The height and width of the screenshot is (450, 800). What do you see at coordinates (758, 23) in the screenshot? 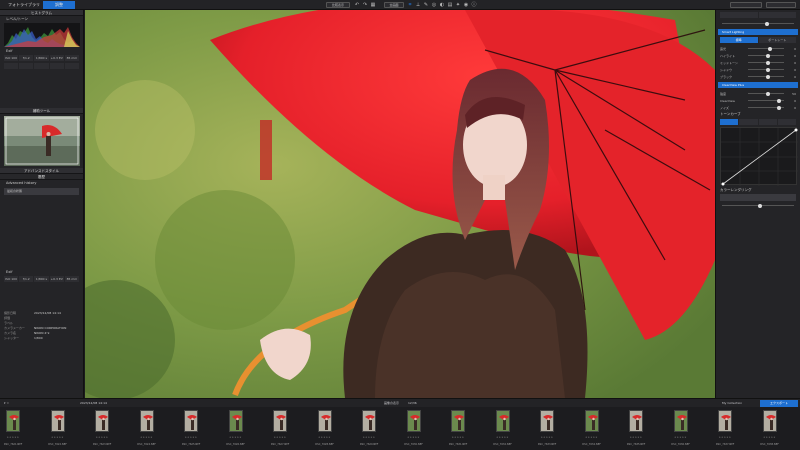
I see `slider-row-top` at bounding box center [758, 23].